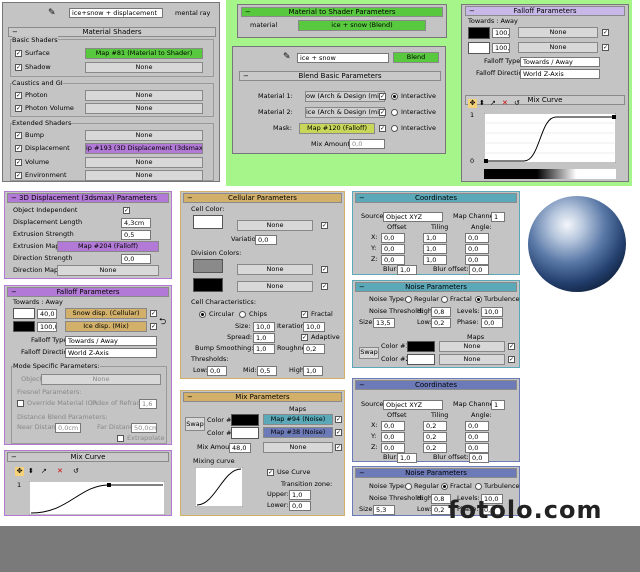  What do you see at coordinates (413, 217) in the screenshot?
I see `c1-source-dropdown: Object XYZ` at bounding box center [413, 217].